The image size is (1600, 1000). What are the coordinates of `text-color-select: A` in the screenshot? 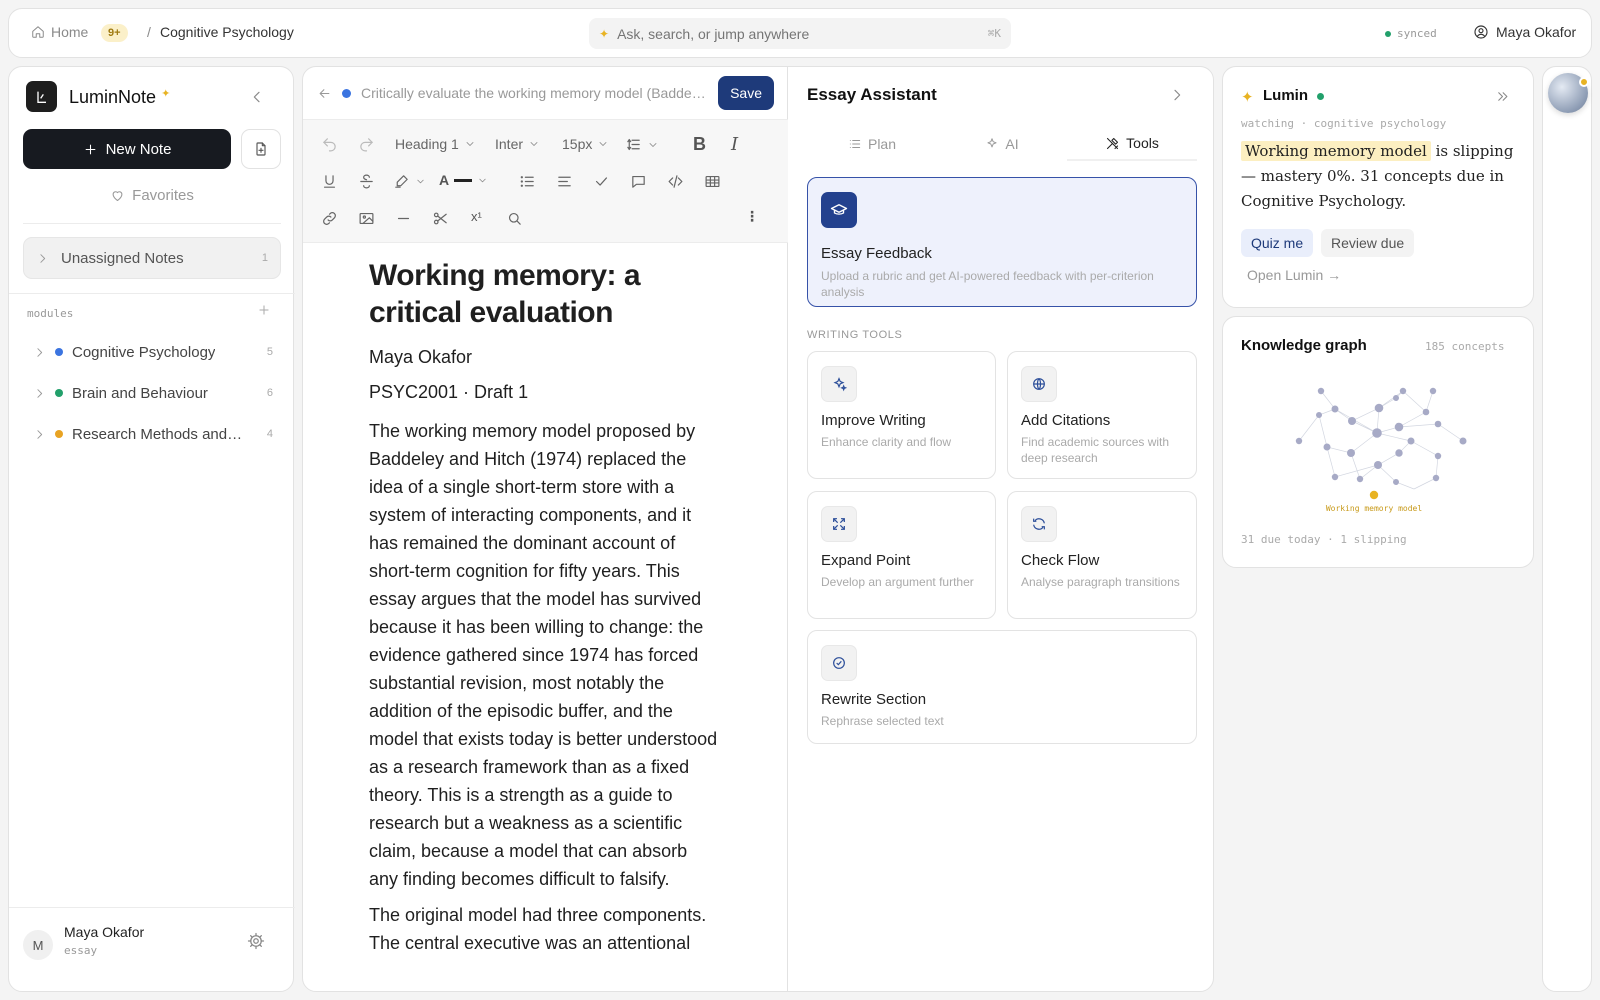 It's located at (463, 180).